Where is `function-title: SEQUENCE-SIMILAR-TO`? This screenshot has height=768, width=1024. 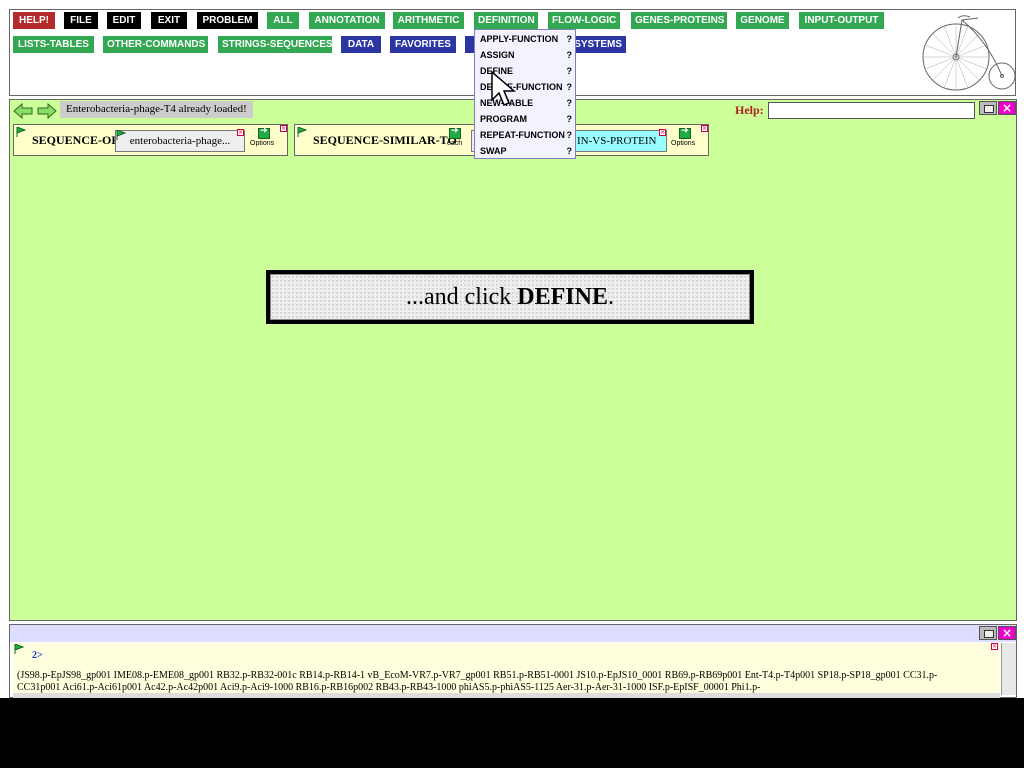
function-title: SEQUENCE-SIMILAR-TO is located at coordinates (385, 140).